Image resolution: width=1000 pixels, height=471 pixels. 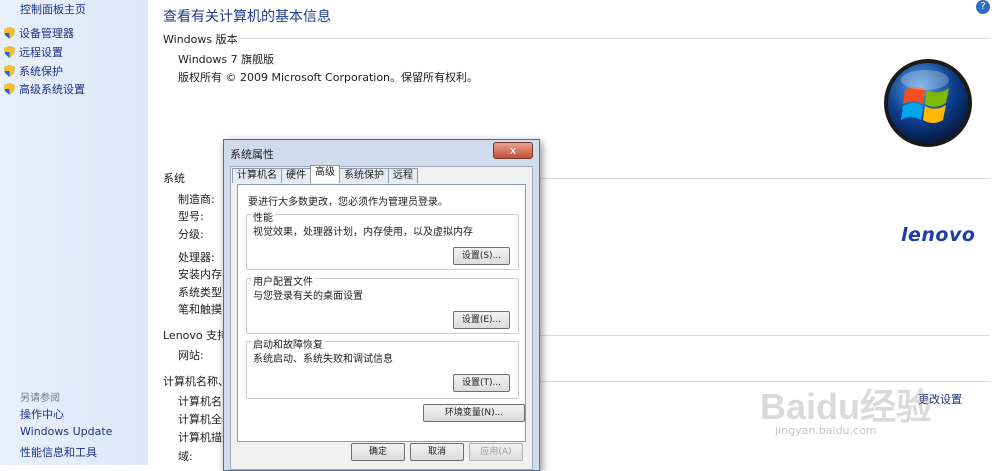 I want to click on baidu-watermark: Baidu经验, so click(x=846, y=406).